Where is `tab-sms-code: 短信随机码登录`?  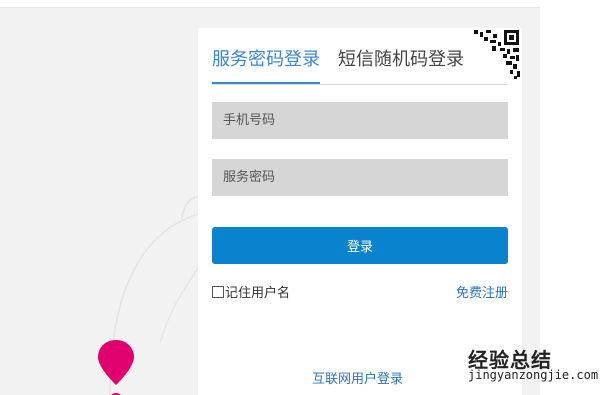 tab-sms-code: 短信随机码登录 is located at coordinates (401, 60).